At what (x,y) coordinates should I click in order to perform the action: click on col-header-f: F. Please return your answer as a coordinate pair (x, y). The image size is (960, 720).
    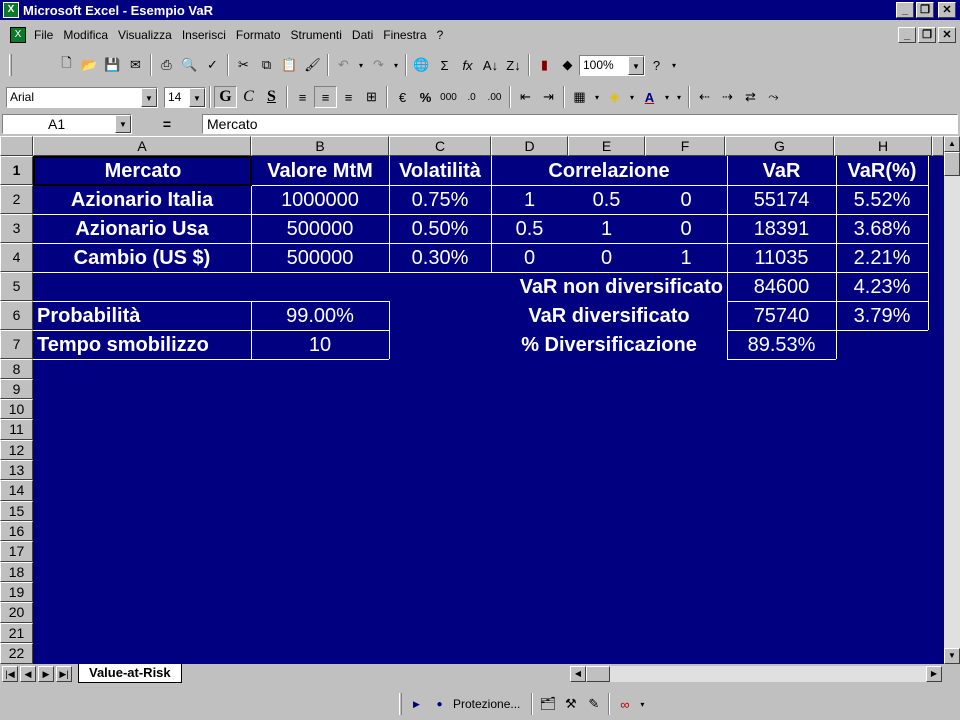
    Looking at the image, I should click on (685, 146).